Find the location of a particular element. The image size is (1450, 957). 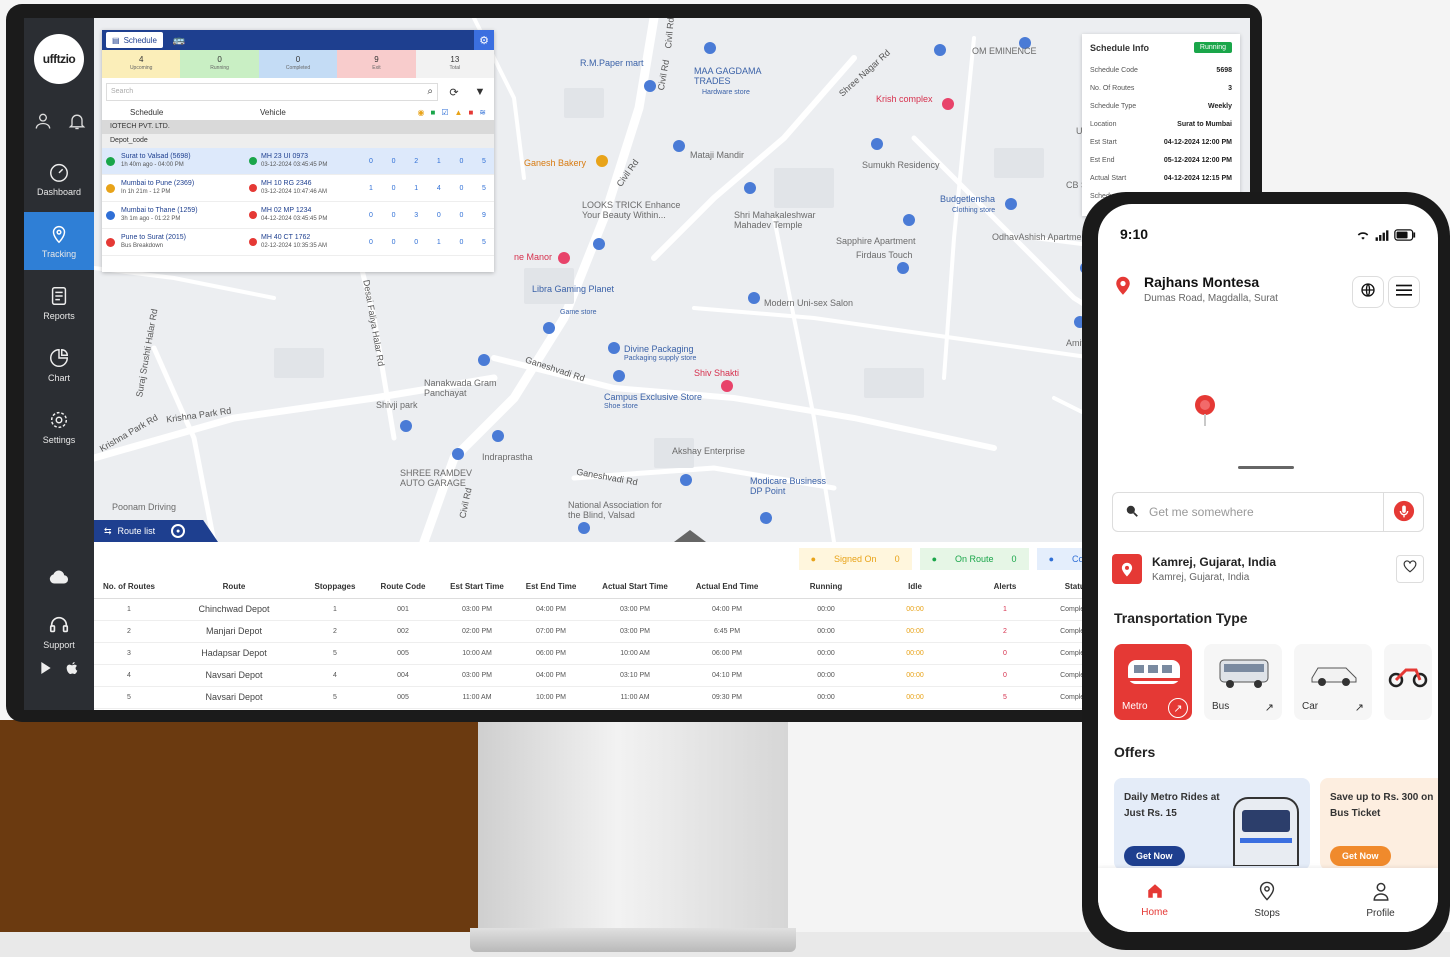

map-poi-label: Divine Packaging is located at coordinates (659, 349).